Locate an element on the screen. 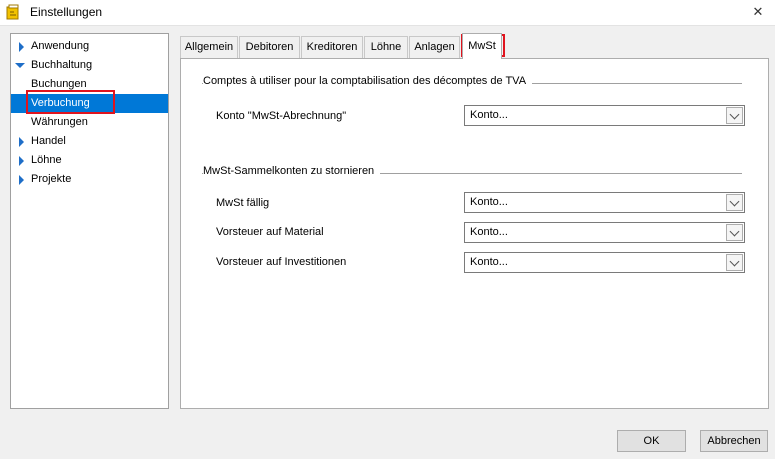 Image resolution: width=775 pixels, height=459 pixels. tree-item-label: Handel is located at coordinates (48, 141).